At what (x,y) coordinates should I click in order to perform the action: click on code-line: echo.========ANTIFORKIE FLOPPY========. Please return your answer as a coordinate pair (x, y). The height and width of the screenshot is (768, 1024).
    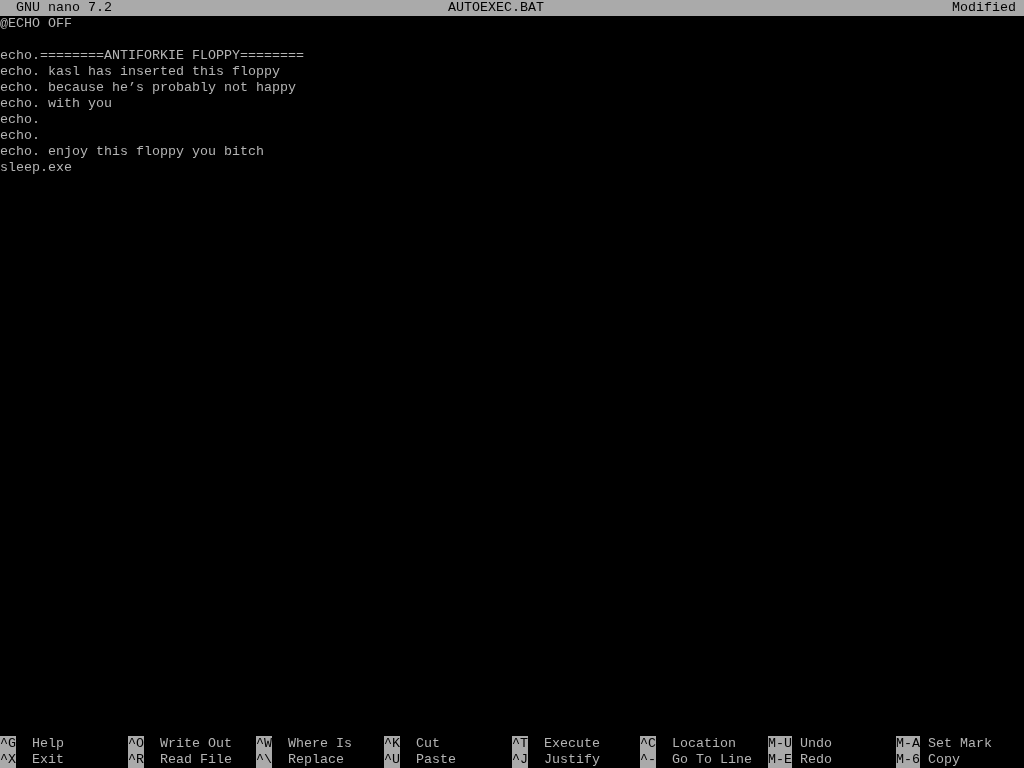
    Looking at the image, I should click on (152, 56).